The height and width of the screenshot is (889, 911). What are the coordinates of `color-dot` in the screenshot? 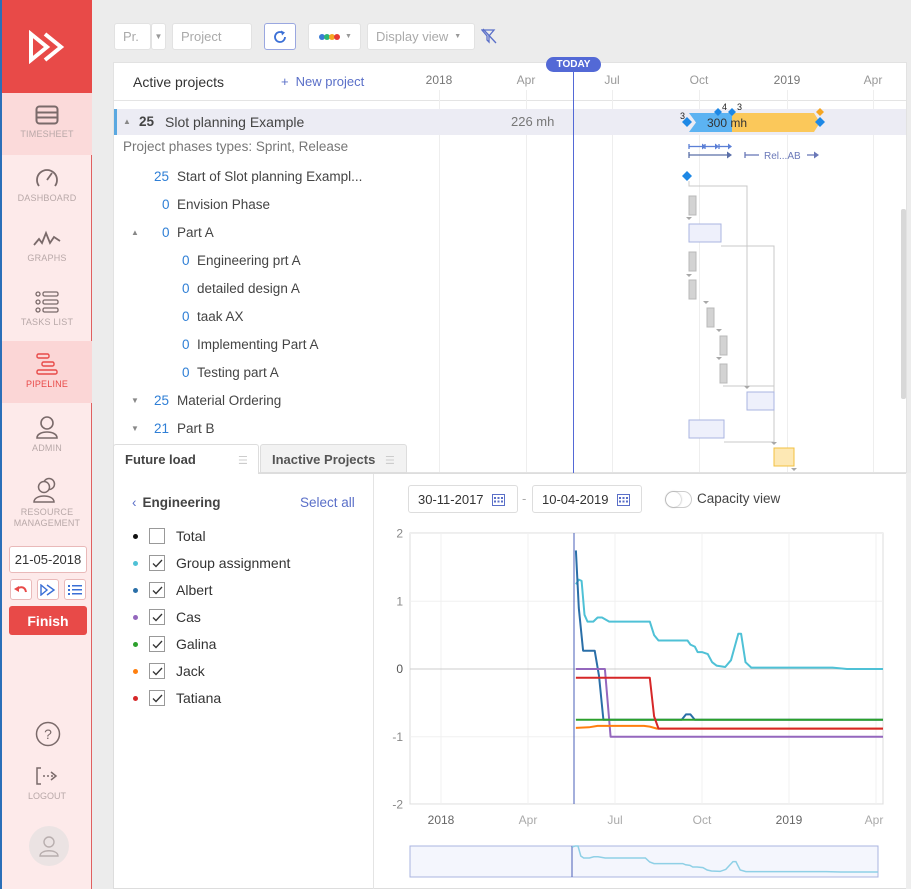 It's located at (337, 36).